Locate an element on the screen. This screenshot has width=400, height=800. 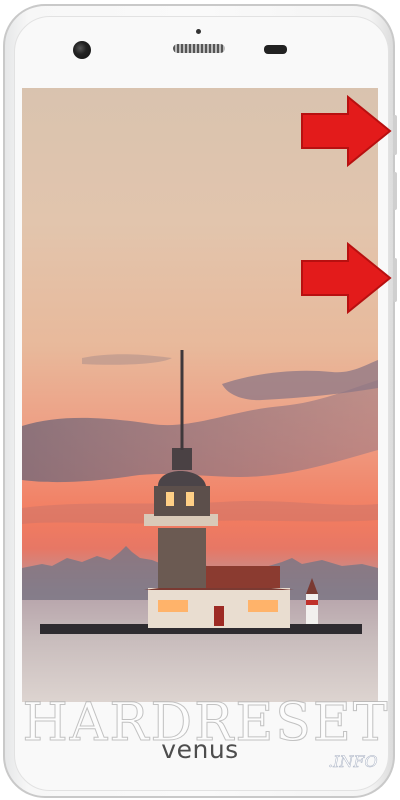
power-button is located at coordinates (395, 135).